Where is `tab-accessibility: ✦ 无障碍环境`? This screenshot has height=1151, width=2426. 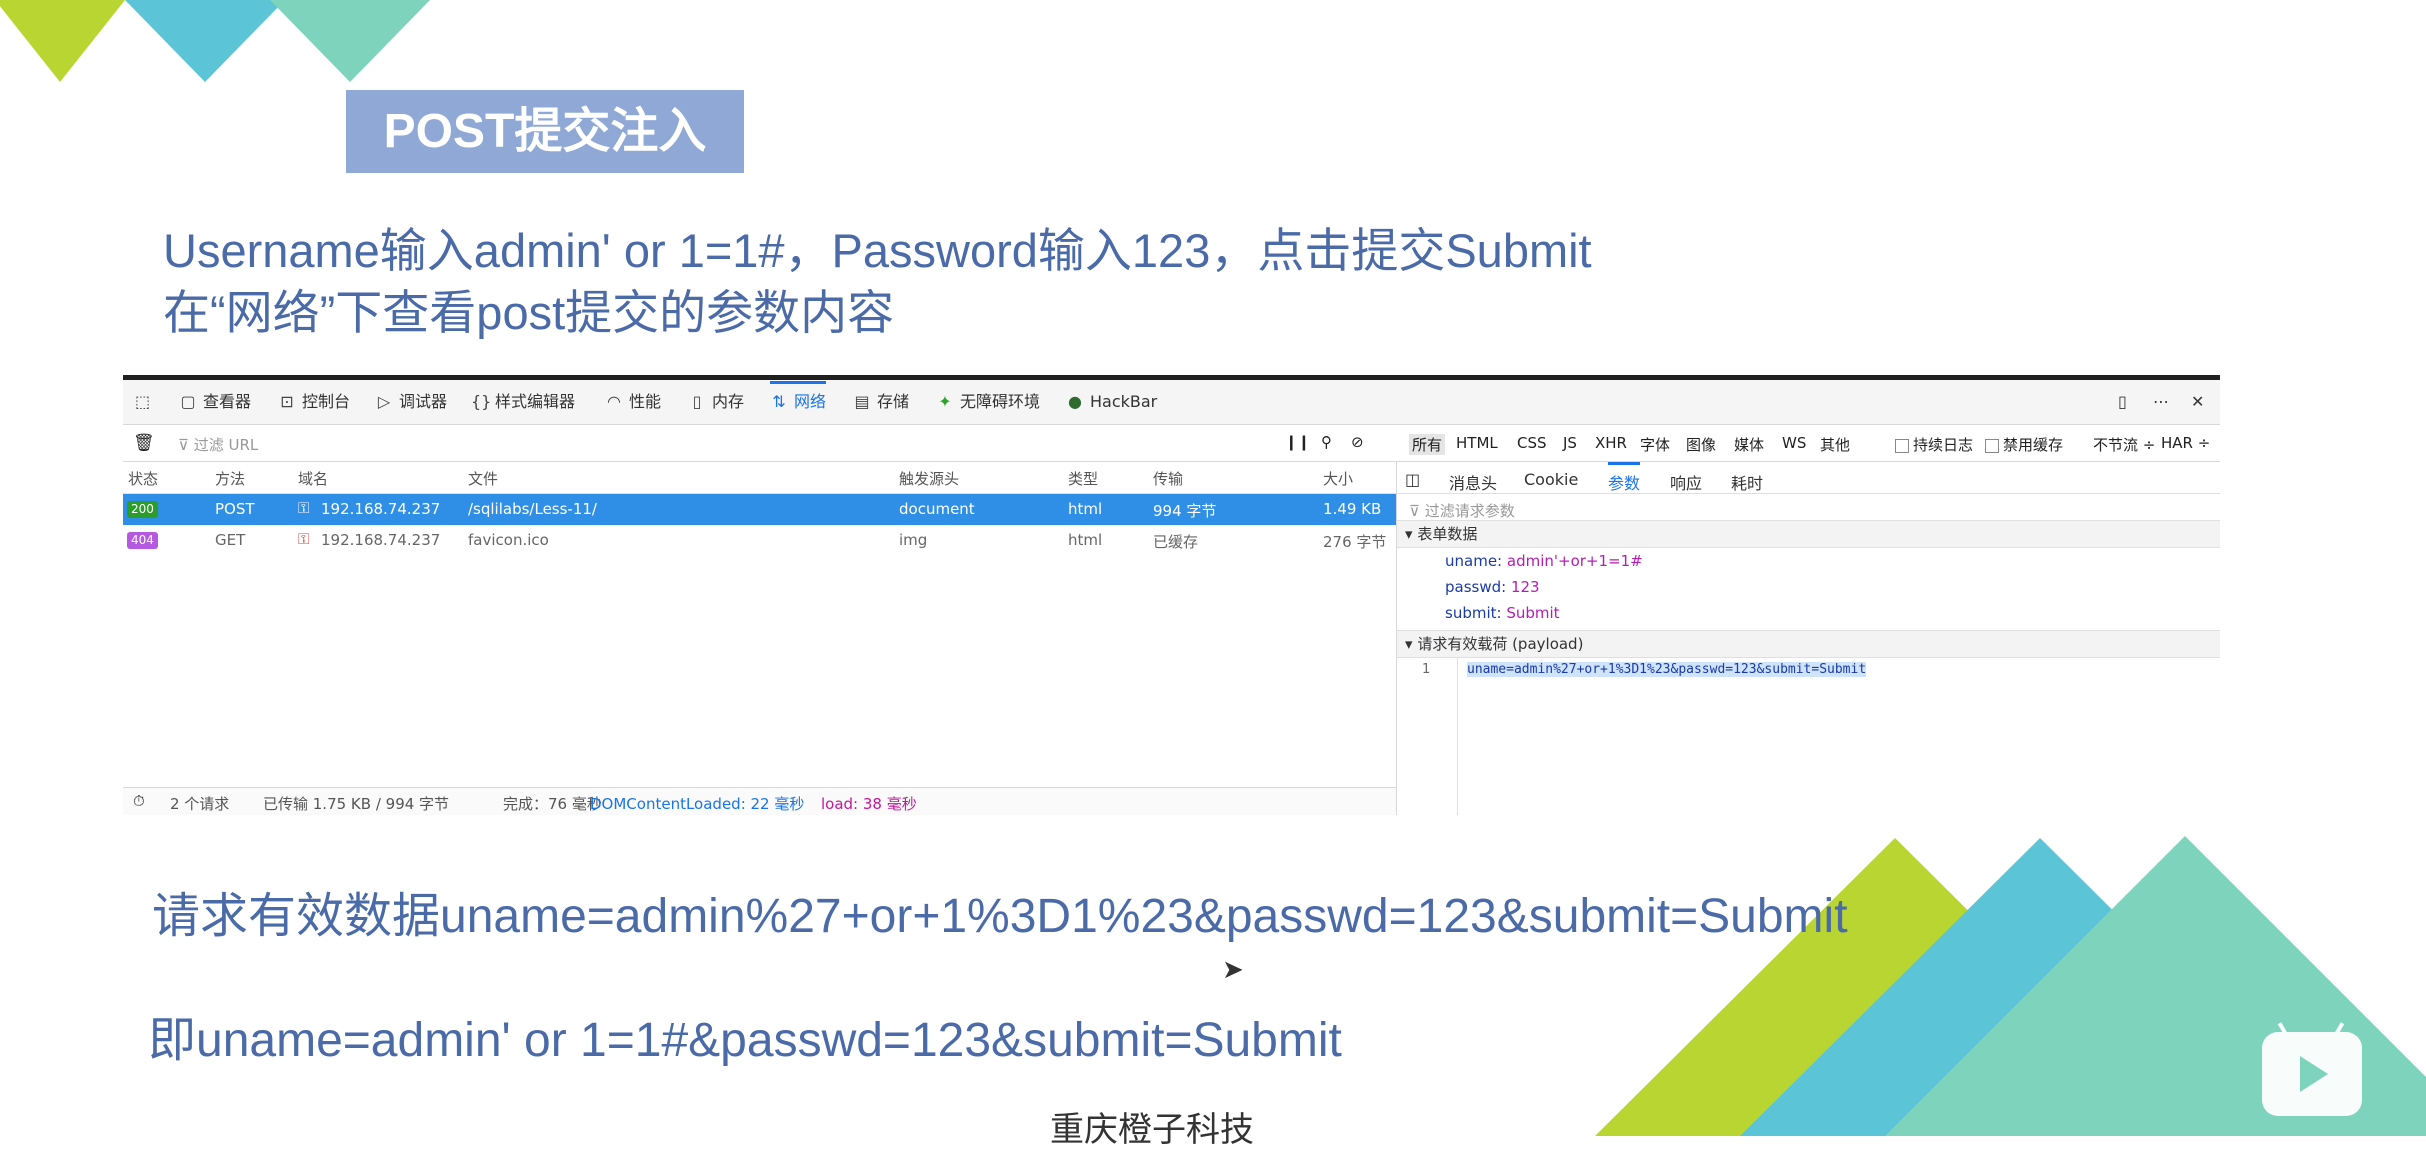 tab-accessibility: ✦ 无障碍环境 is located at coordinates (988, 402).